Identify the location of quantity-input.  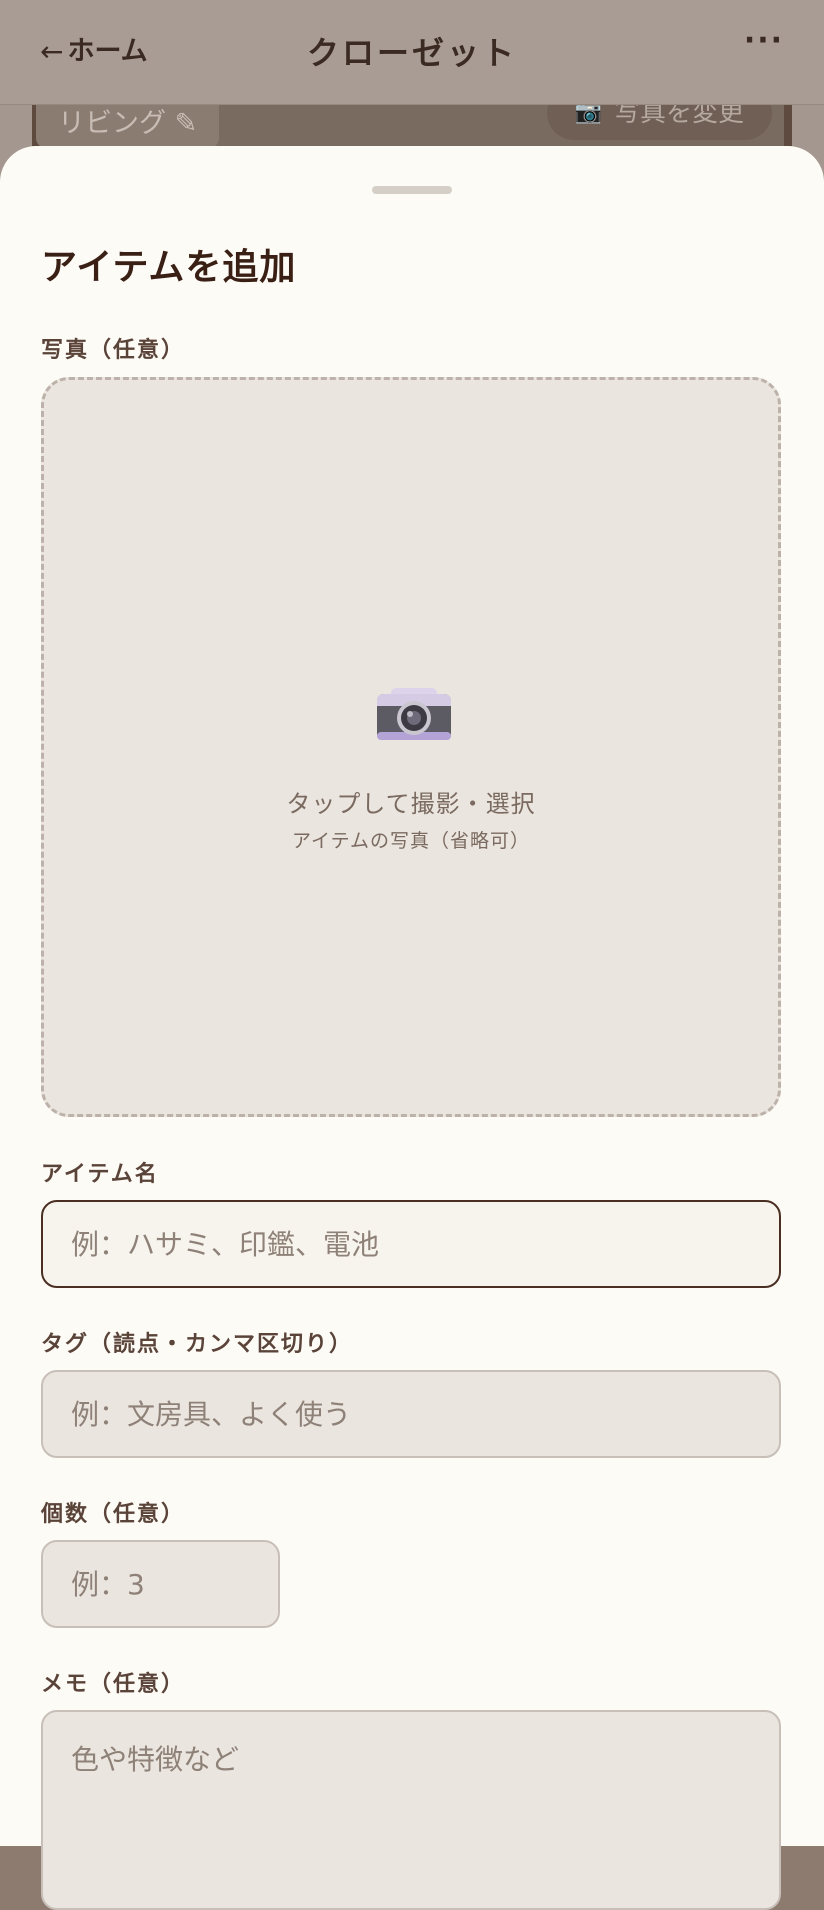
(160, 1584).